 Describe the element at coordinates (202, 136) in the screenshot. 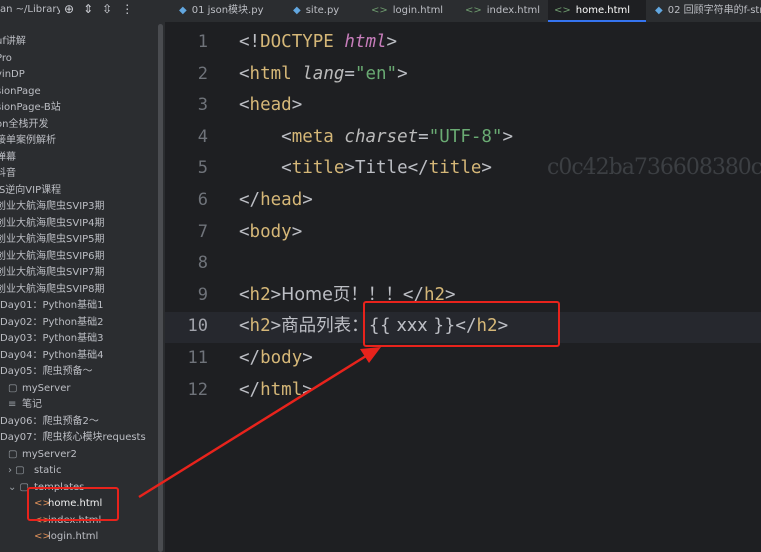

I see `line-number: 4` at that location.